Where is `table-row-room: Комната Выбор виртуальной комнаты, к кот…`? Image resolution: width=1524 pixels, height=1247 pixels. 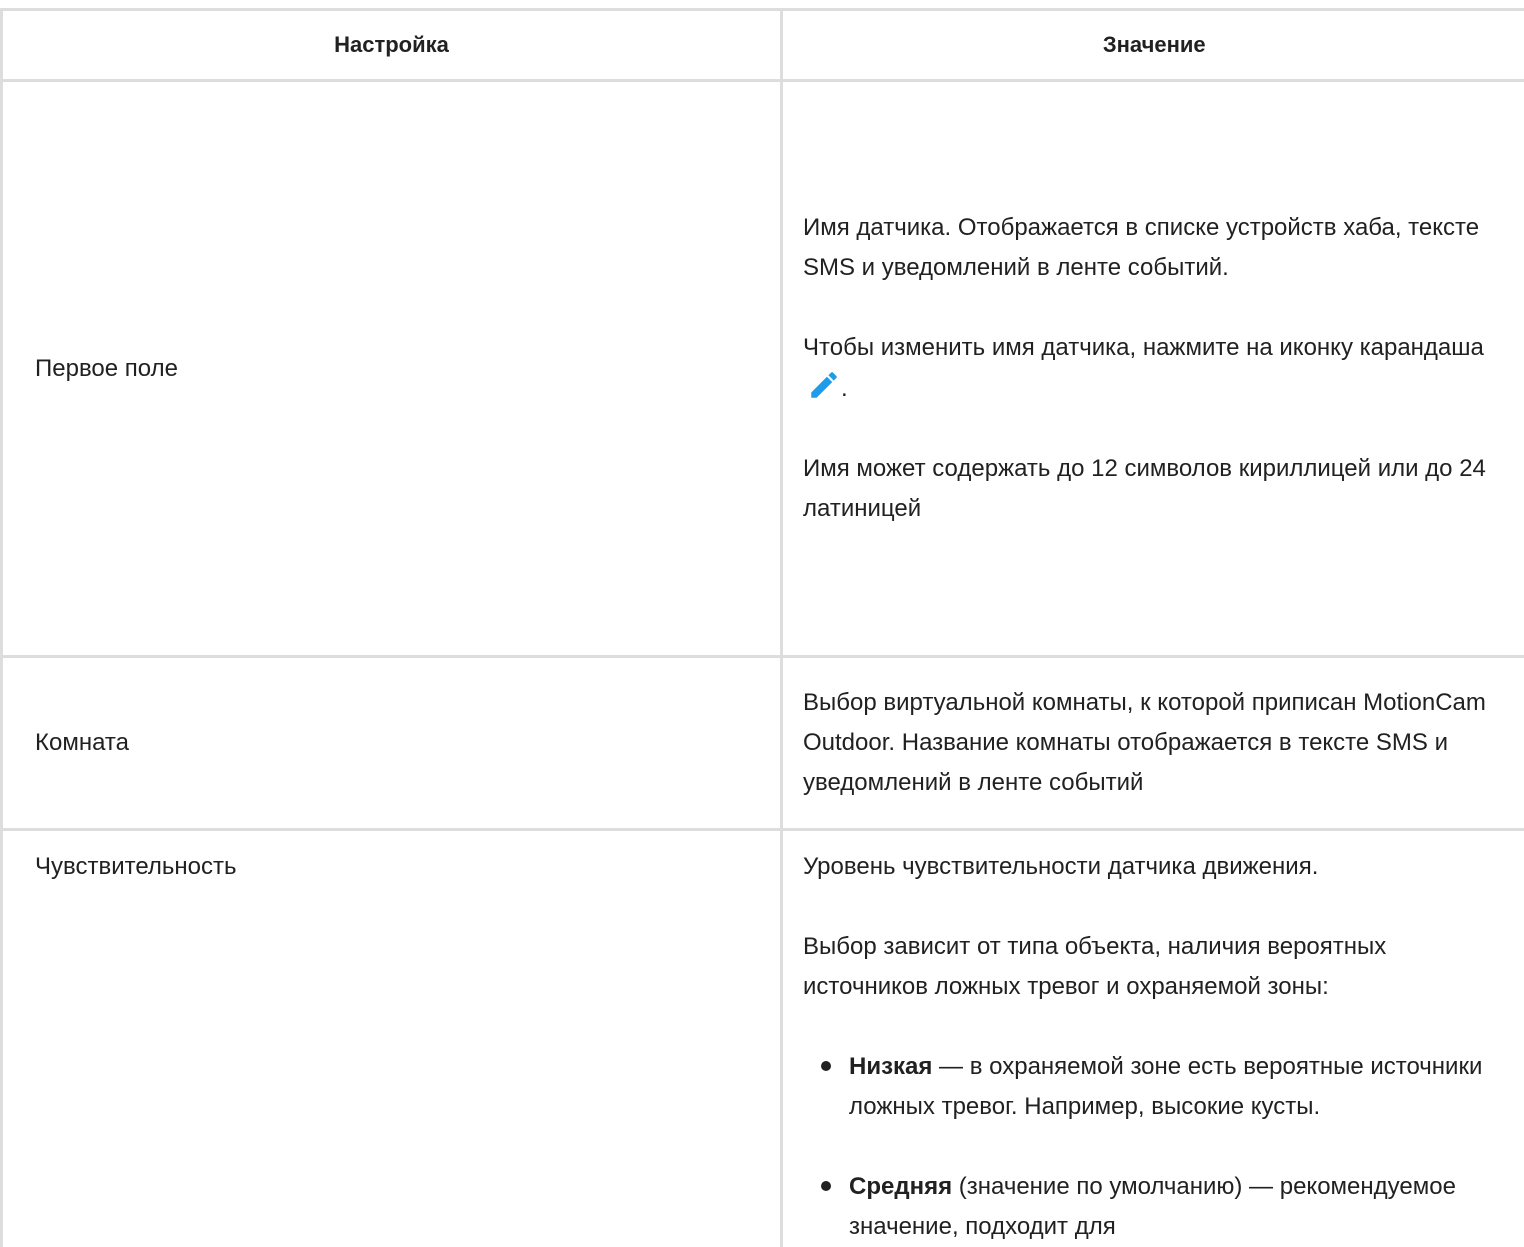
table-row-room: Комната Выбор виртуальной комнаты, к кот… is located at coordinates (763, 743).